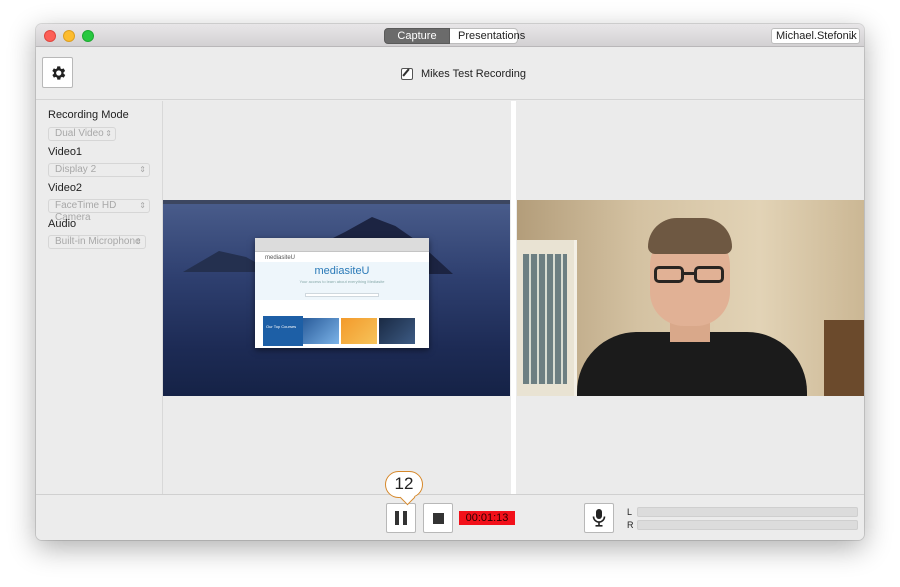  Describe the element at coordinates (473, 74) in the screenshot. I see `recording-title-text: Mikes Test Recording` at that location.